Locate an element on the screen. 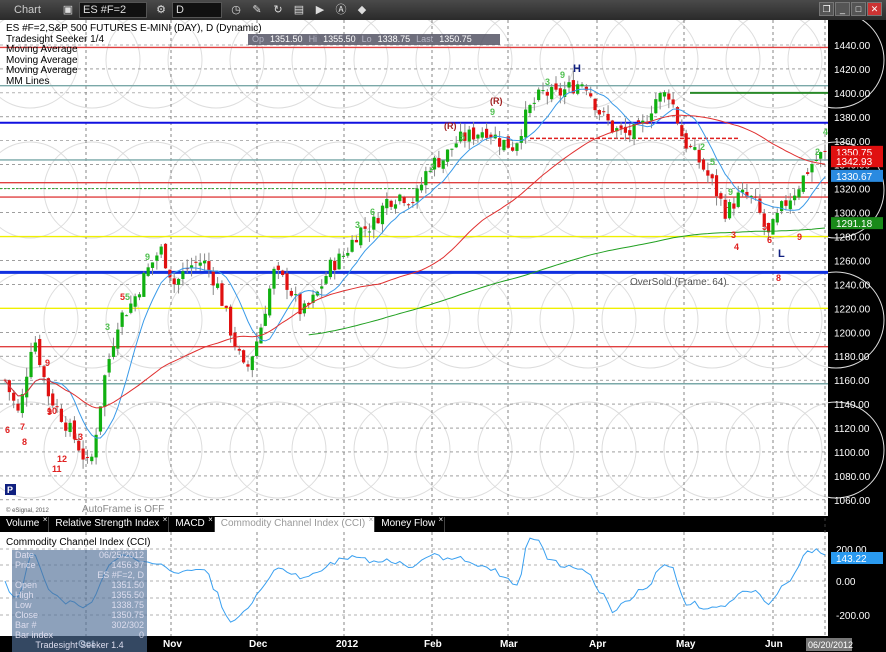  eraser-icon: ◆ is located at coordinates (362, 10).